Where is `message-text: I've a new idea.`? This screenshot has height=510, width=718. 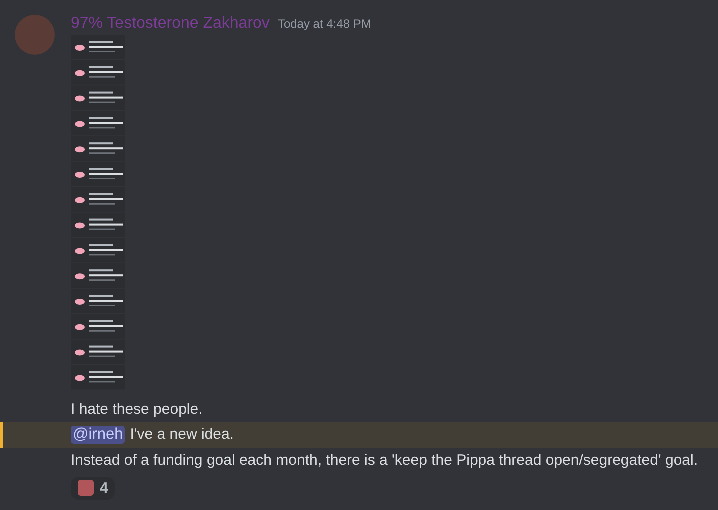
message-text: I've a new idea. is located at coordinates (182, 435).